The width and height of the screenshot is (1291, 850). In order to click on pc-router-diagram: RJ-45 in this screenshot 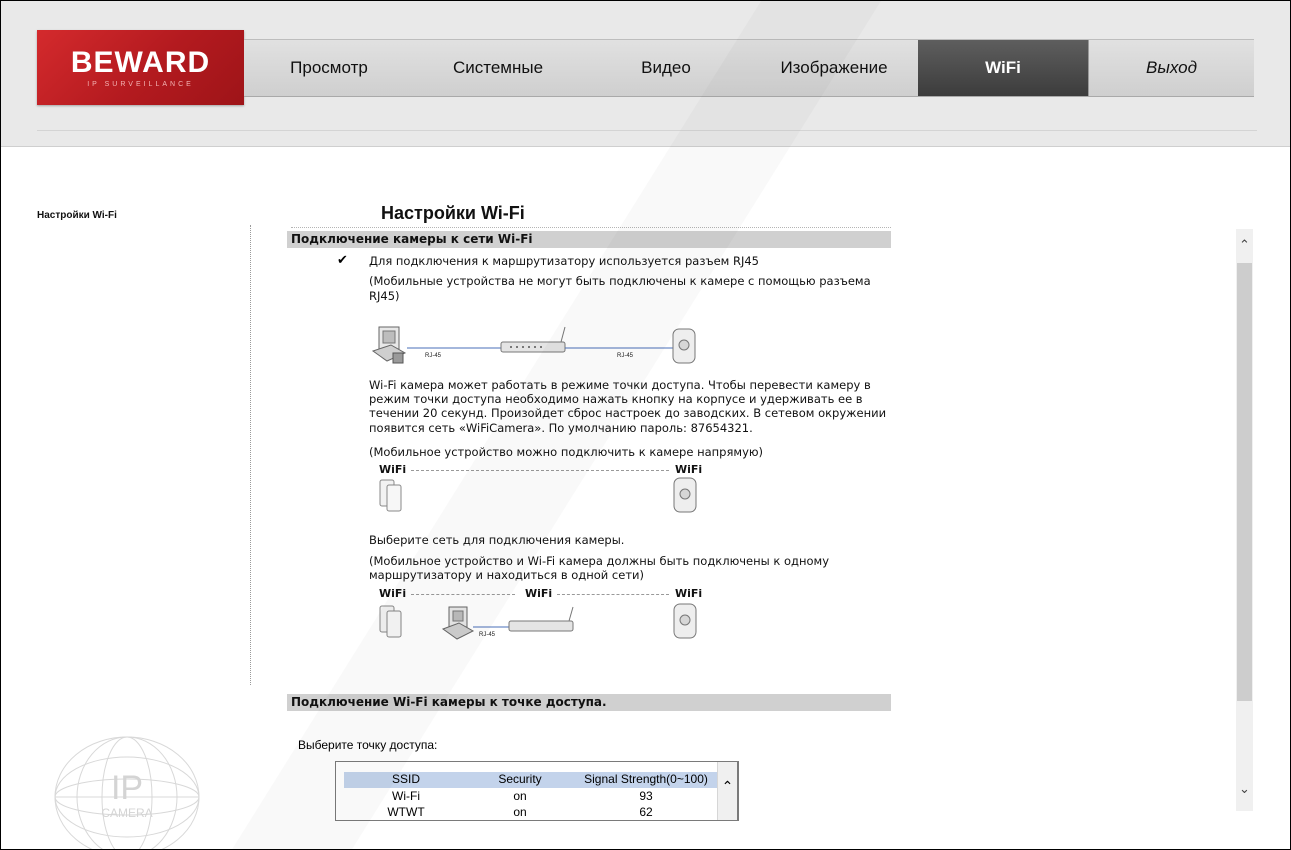, I will do `click(507, 623)`.